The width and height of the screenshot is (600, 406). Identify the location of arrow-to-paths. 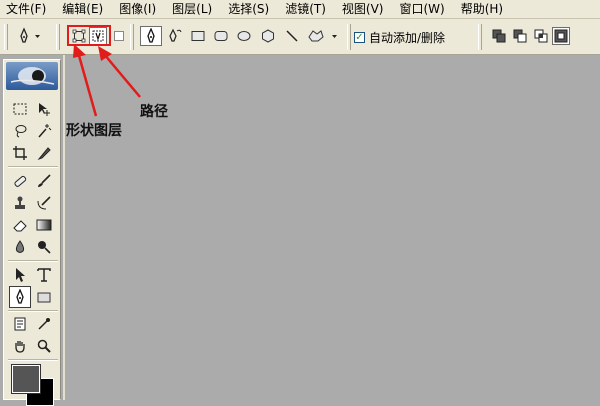
(122, 75).